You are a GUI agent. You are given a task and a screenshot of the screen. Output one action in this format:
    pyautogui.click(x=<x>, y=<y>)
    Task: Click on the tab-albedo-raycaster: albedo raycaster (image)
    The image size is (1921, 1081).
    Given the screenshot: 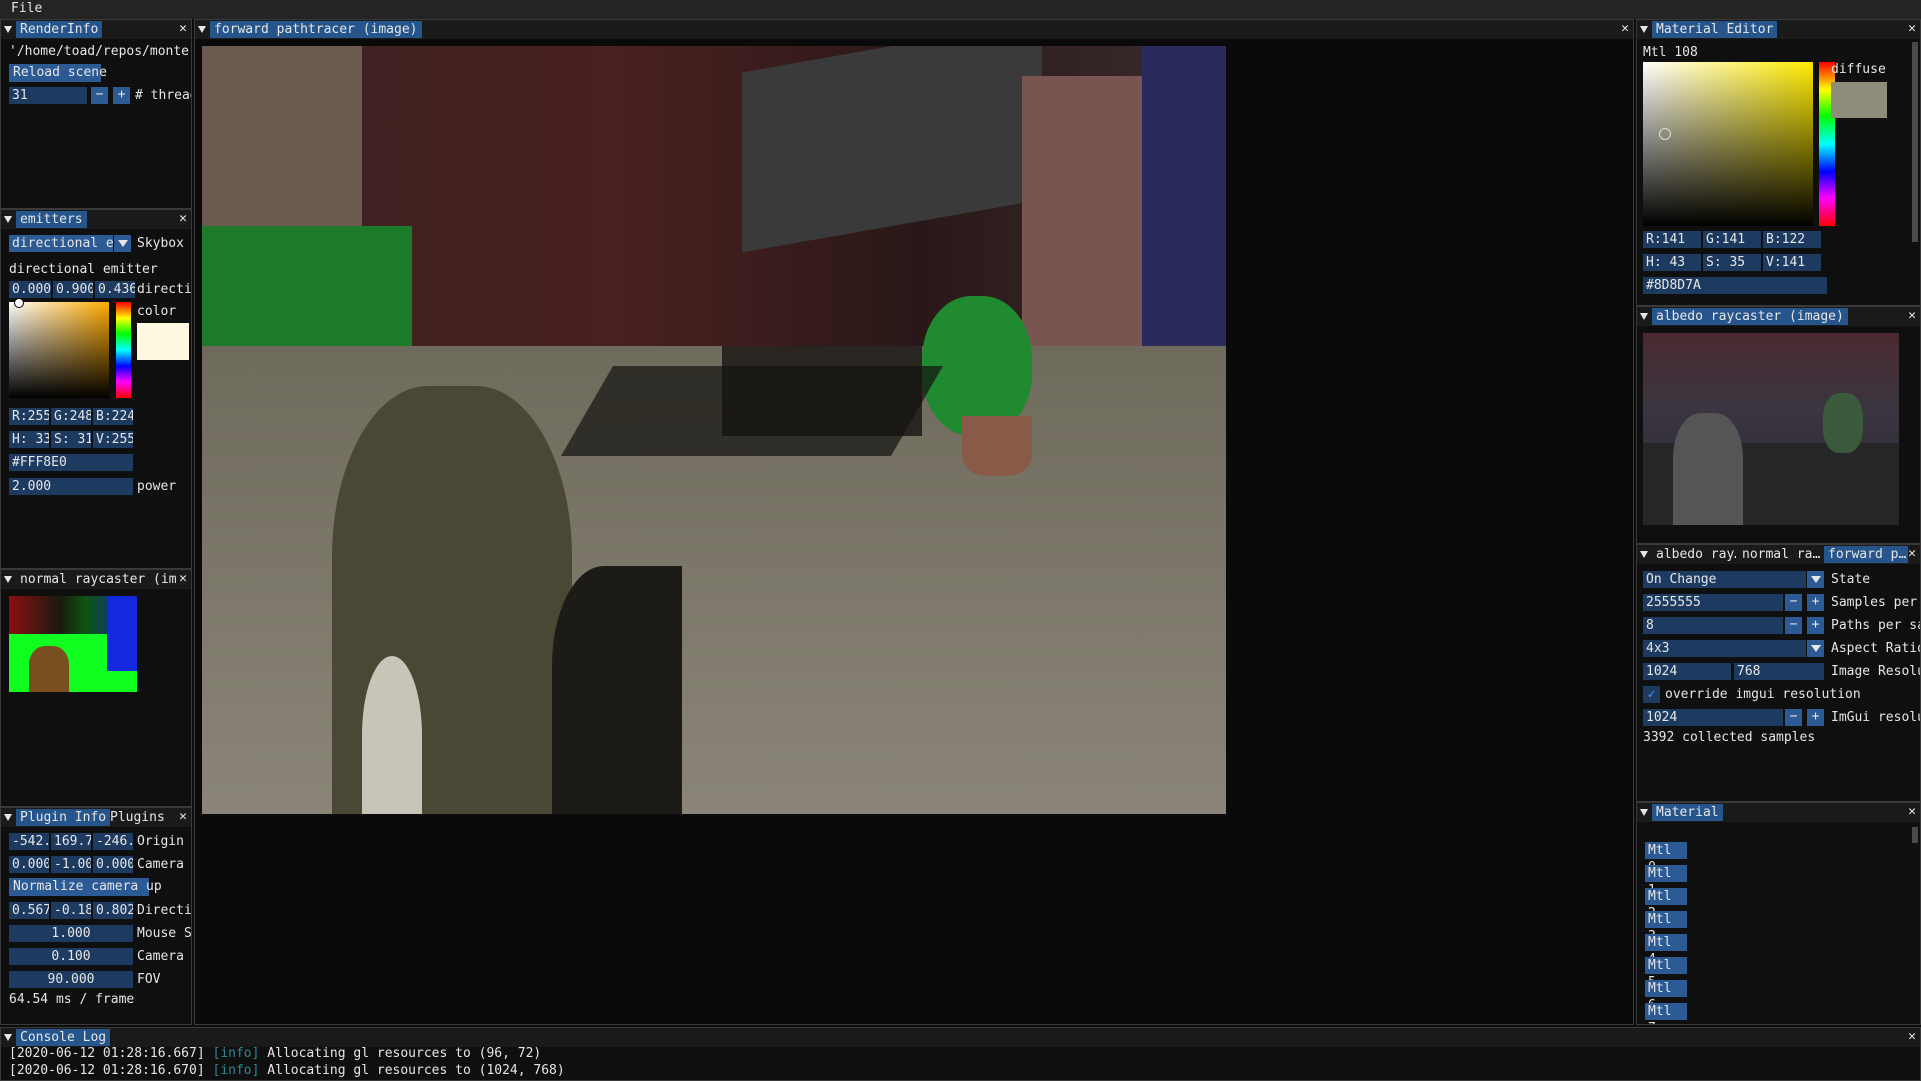 What is the action you would take?
    pyautogui.click(x=1750, y=316)
    